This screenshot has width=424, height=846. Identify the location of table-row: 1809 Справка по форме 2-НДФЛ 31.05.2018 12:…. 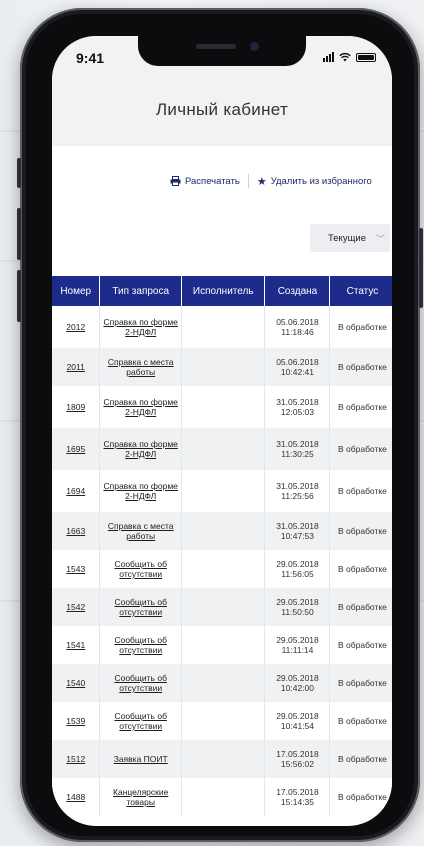
(222, 407).